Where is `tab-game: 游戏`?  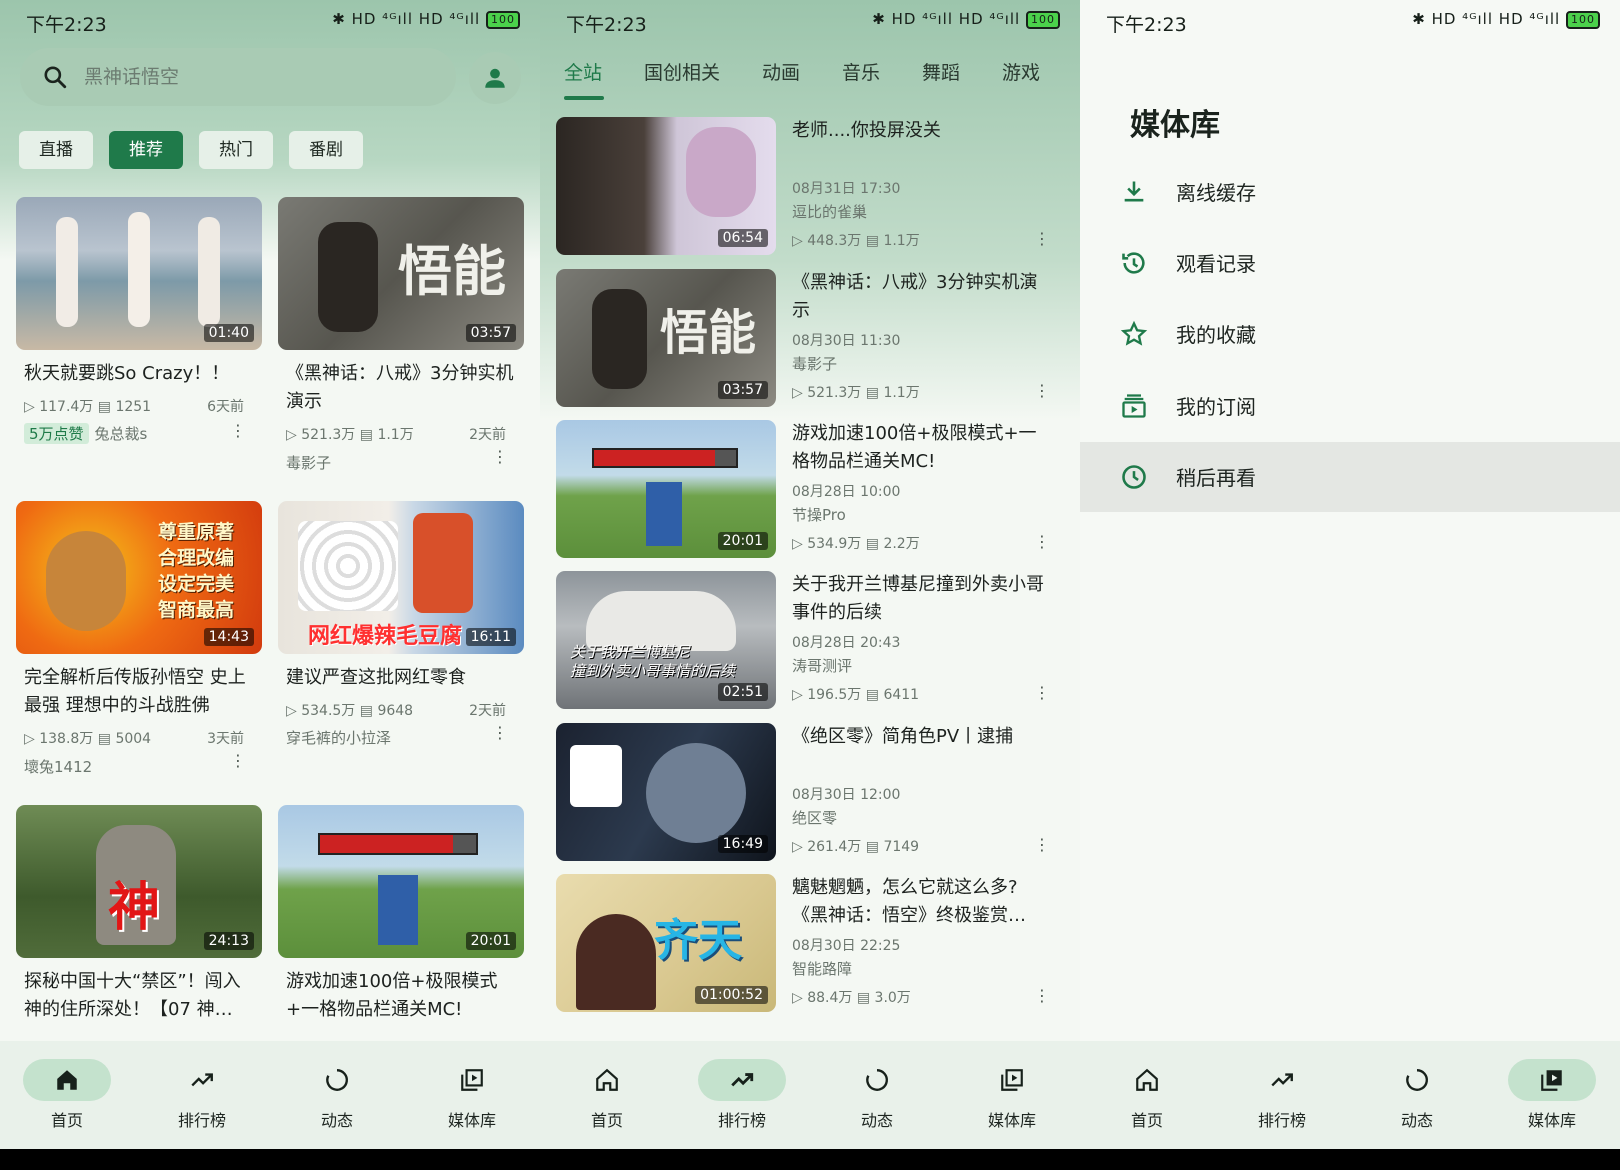 tab-game: 游戏 is located at coordinates (1021, 71).